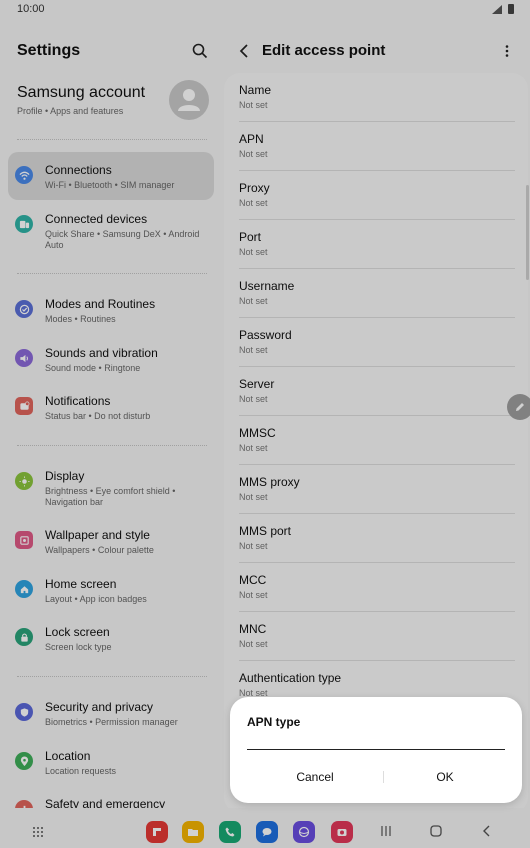 The height and width of the screenshot is (848, 530). What do you see at coordinates (383, 777) in the screenshot?
I see `button-separator` at bounding box center [383, 777].